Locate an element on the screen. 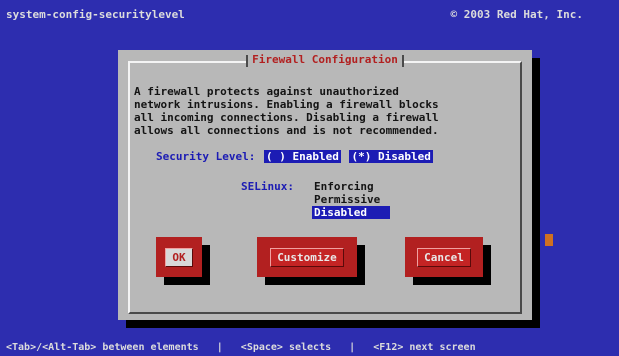 The height and width of the screenshot is (356, 619). ok-button-label: OK is located at coordinates (179, 257).